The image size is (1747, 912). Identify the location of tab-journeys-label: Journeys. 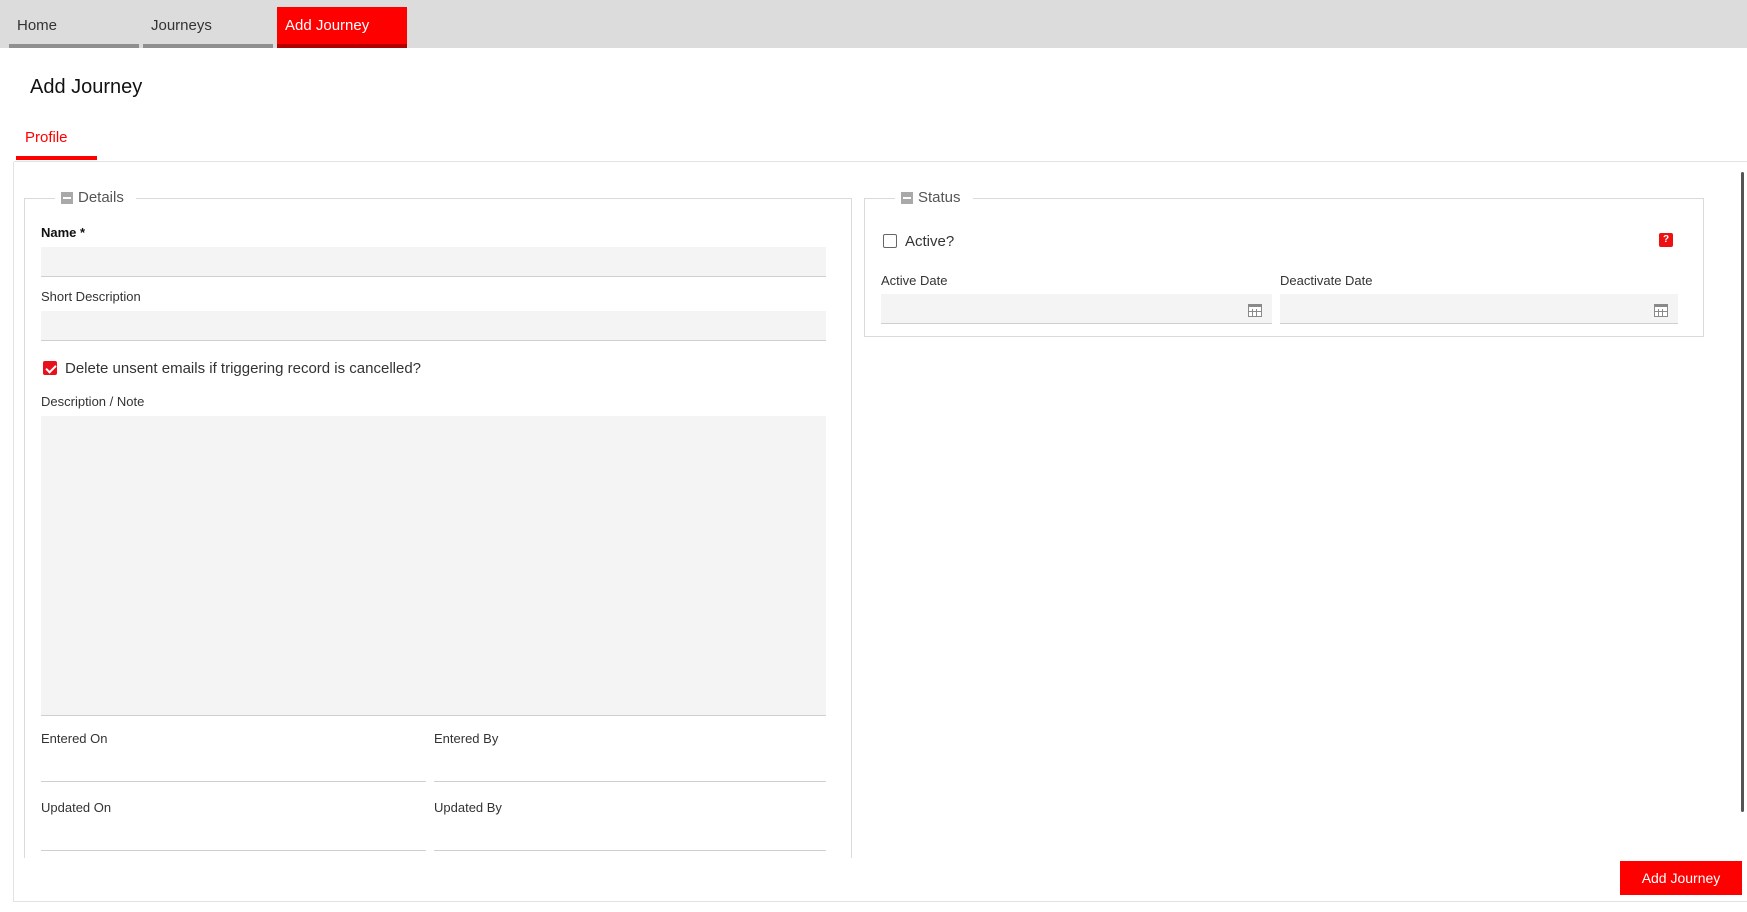
(181, 25).